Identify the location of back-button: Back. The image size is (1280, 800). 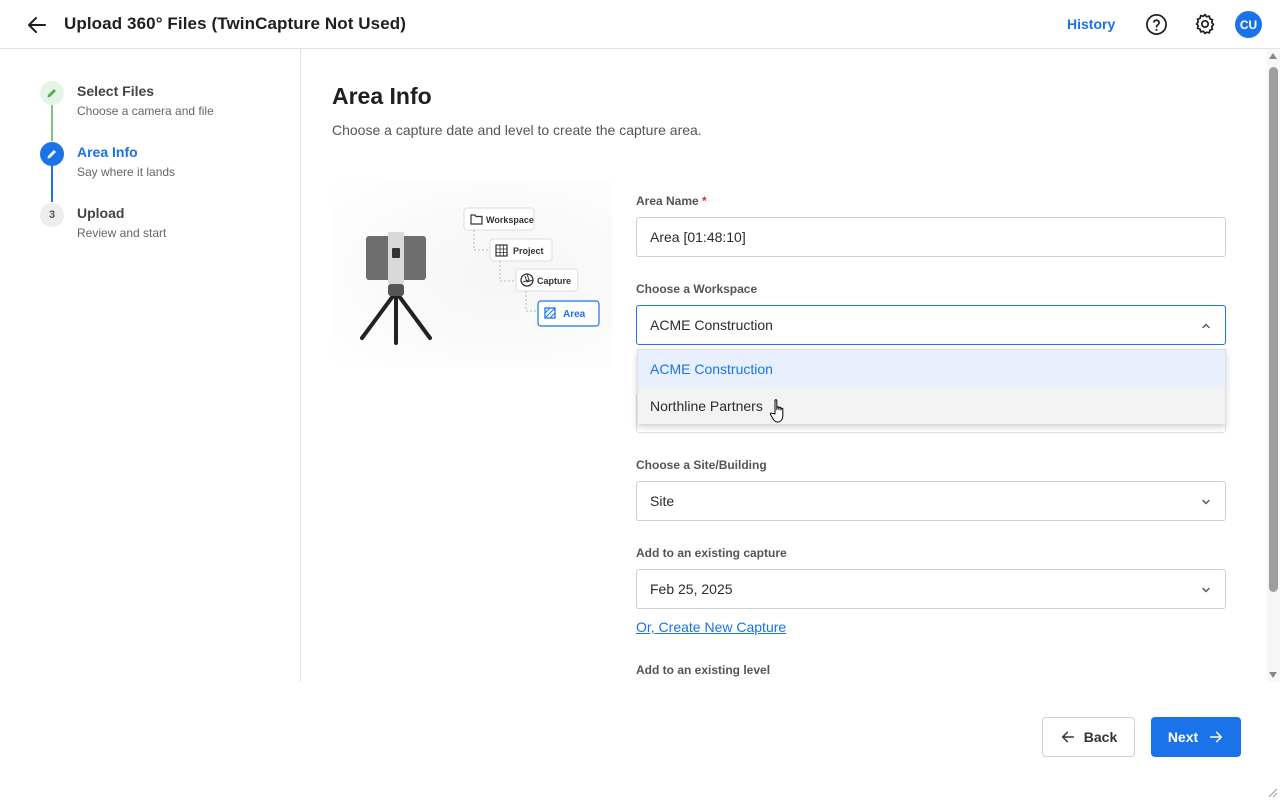
(1088, 737).